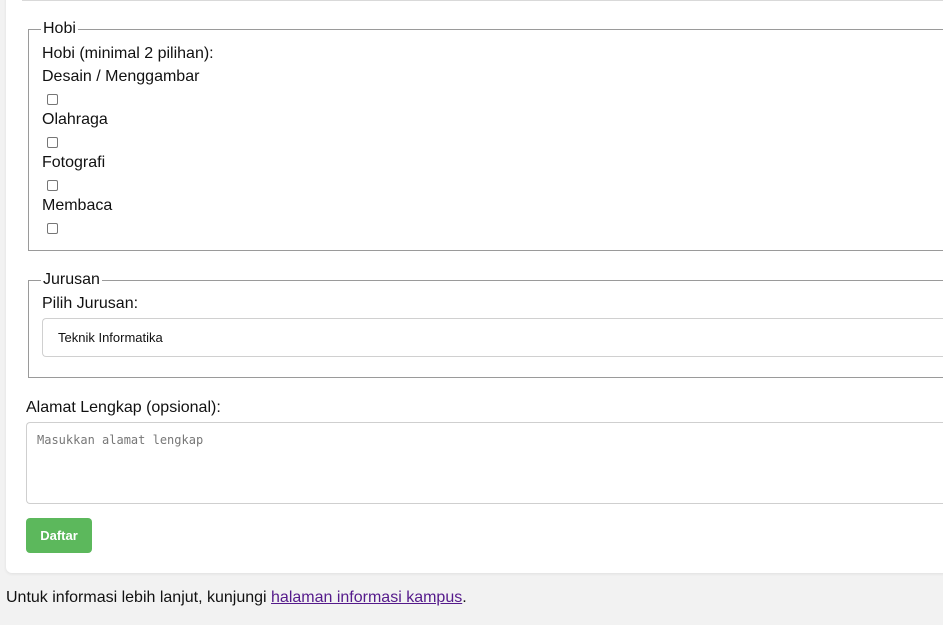  Describe the element at coordinates (464, 597) in the screenshot. I see `footer-suffix: .` at that location.